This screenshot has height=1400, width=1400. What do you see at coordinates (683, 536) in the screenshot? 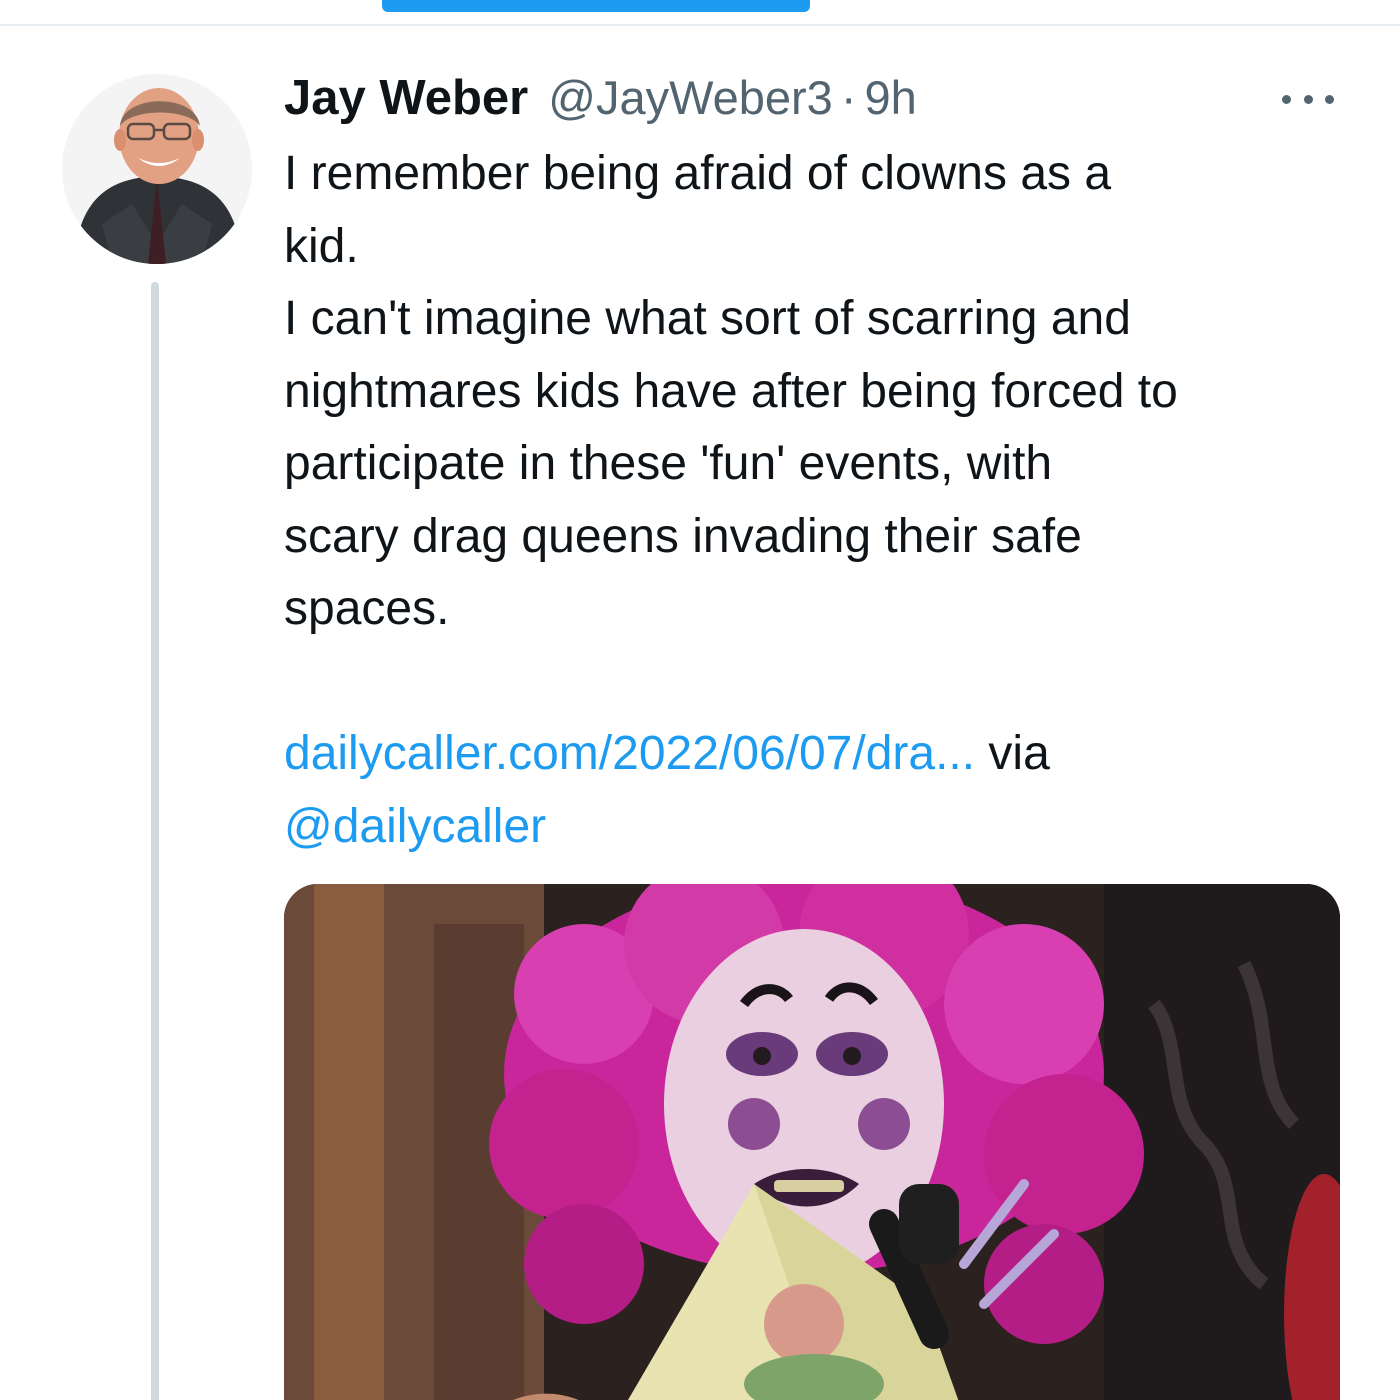
I see `tweet-text-line: scary drag queens invading their safe` at bounding box center [683, 536].